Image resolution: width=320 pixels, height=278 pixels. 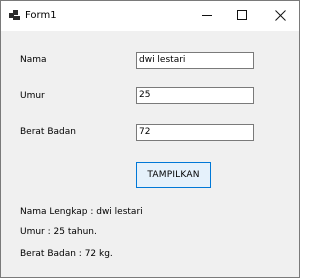 What do you see at coordinates (195, 60) in the screenshot?
I see `nama-input` at bounding box center [195, 60].